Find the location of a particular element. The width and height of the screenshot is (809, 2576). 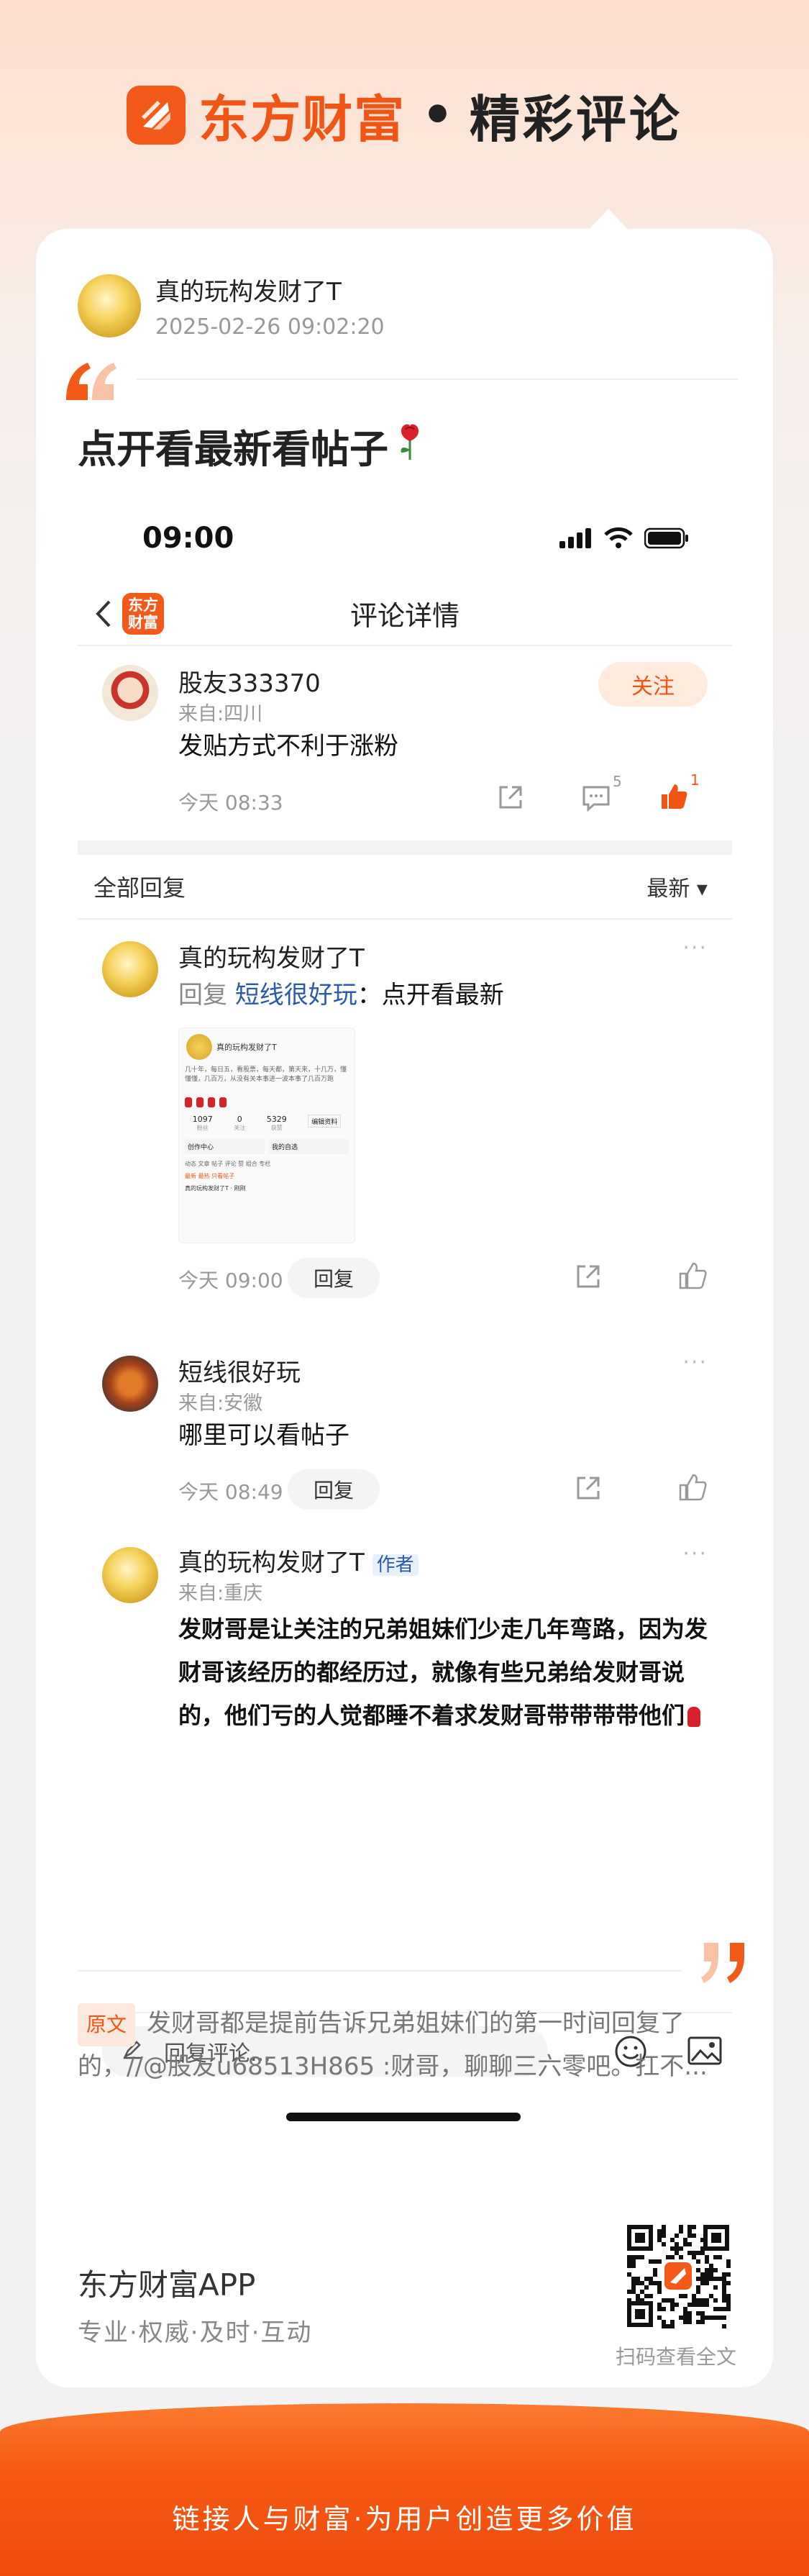

status-bar: 09:00 is located at coordinates (405, 538).